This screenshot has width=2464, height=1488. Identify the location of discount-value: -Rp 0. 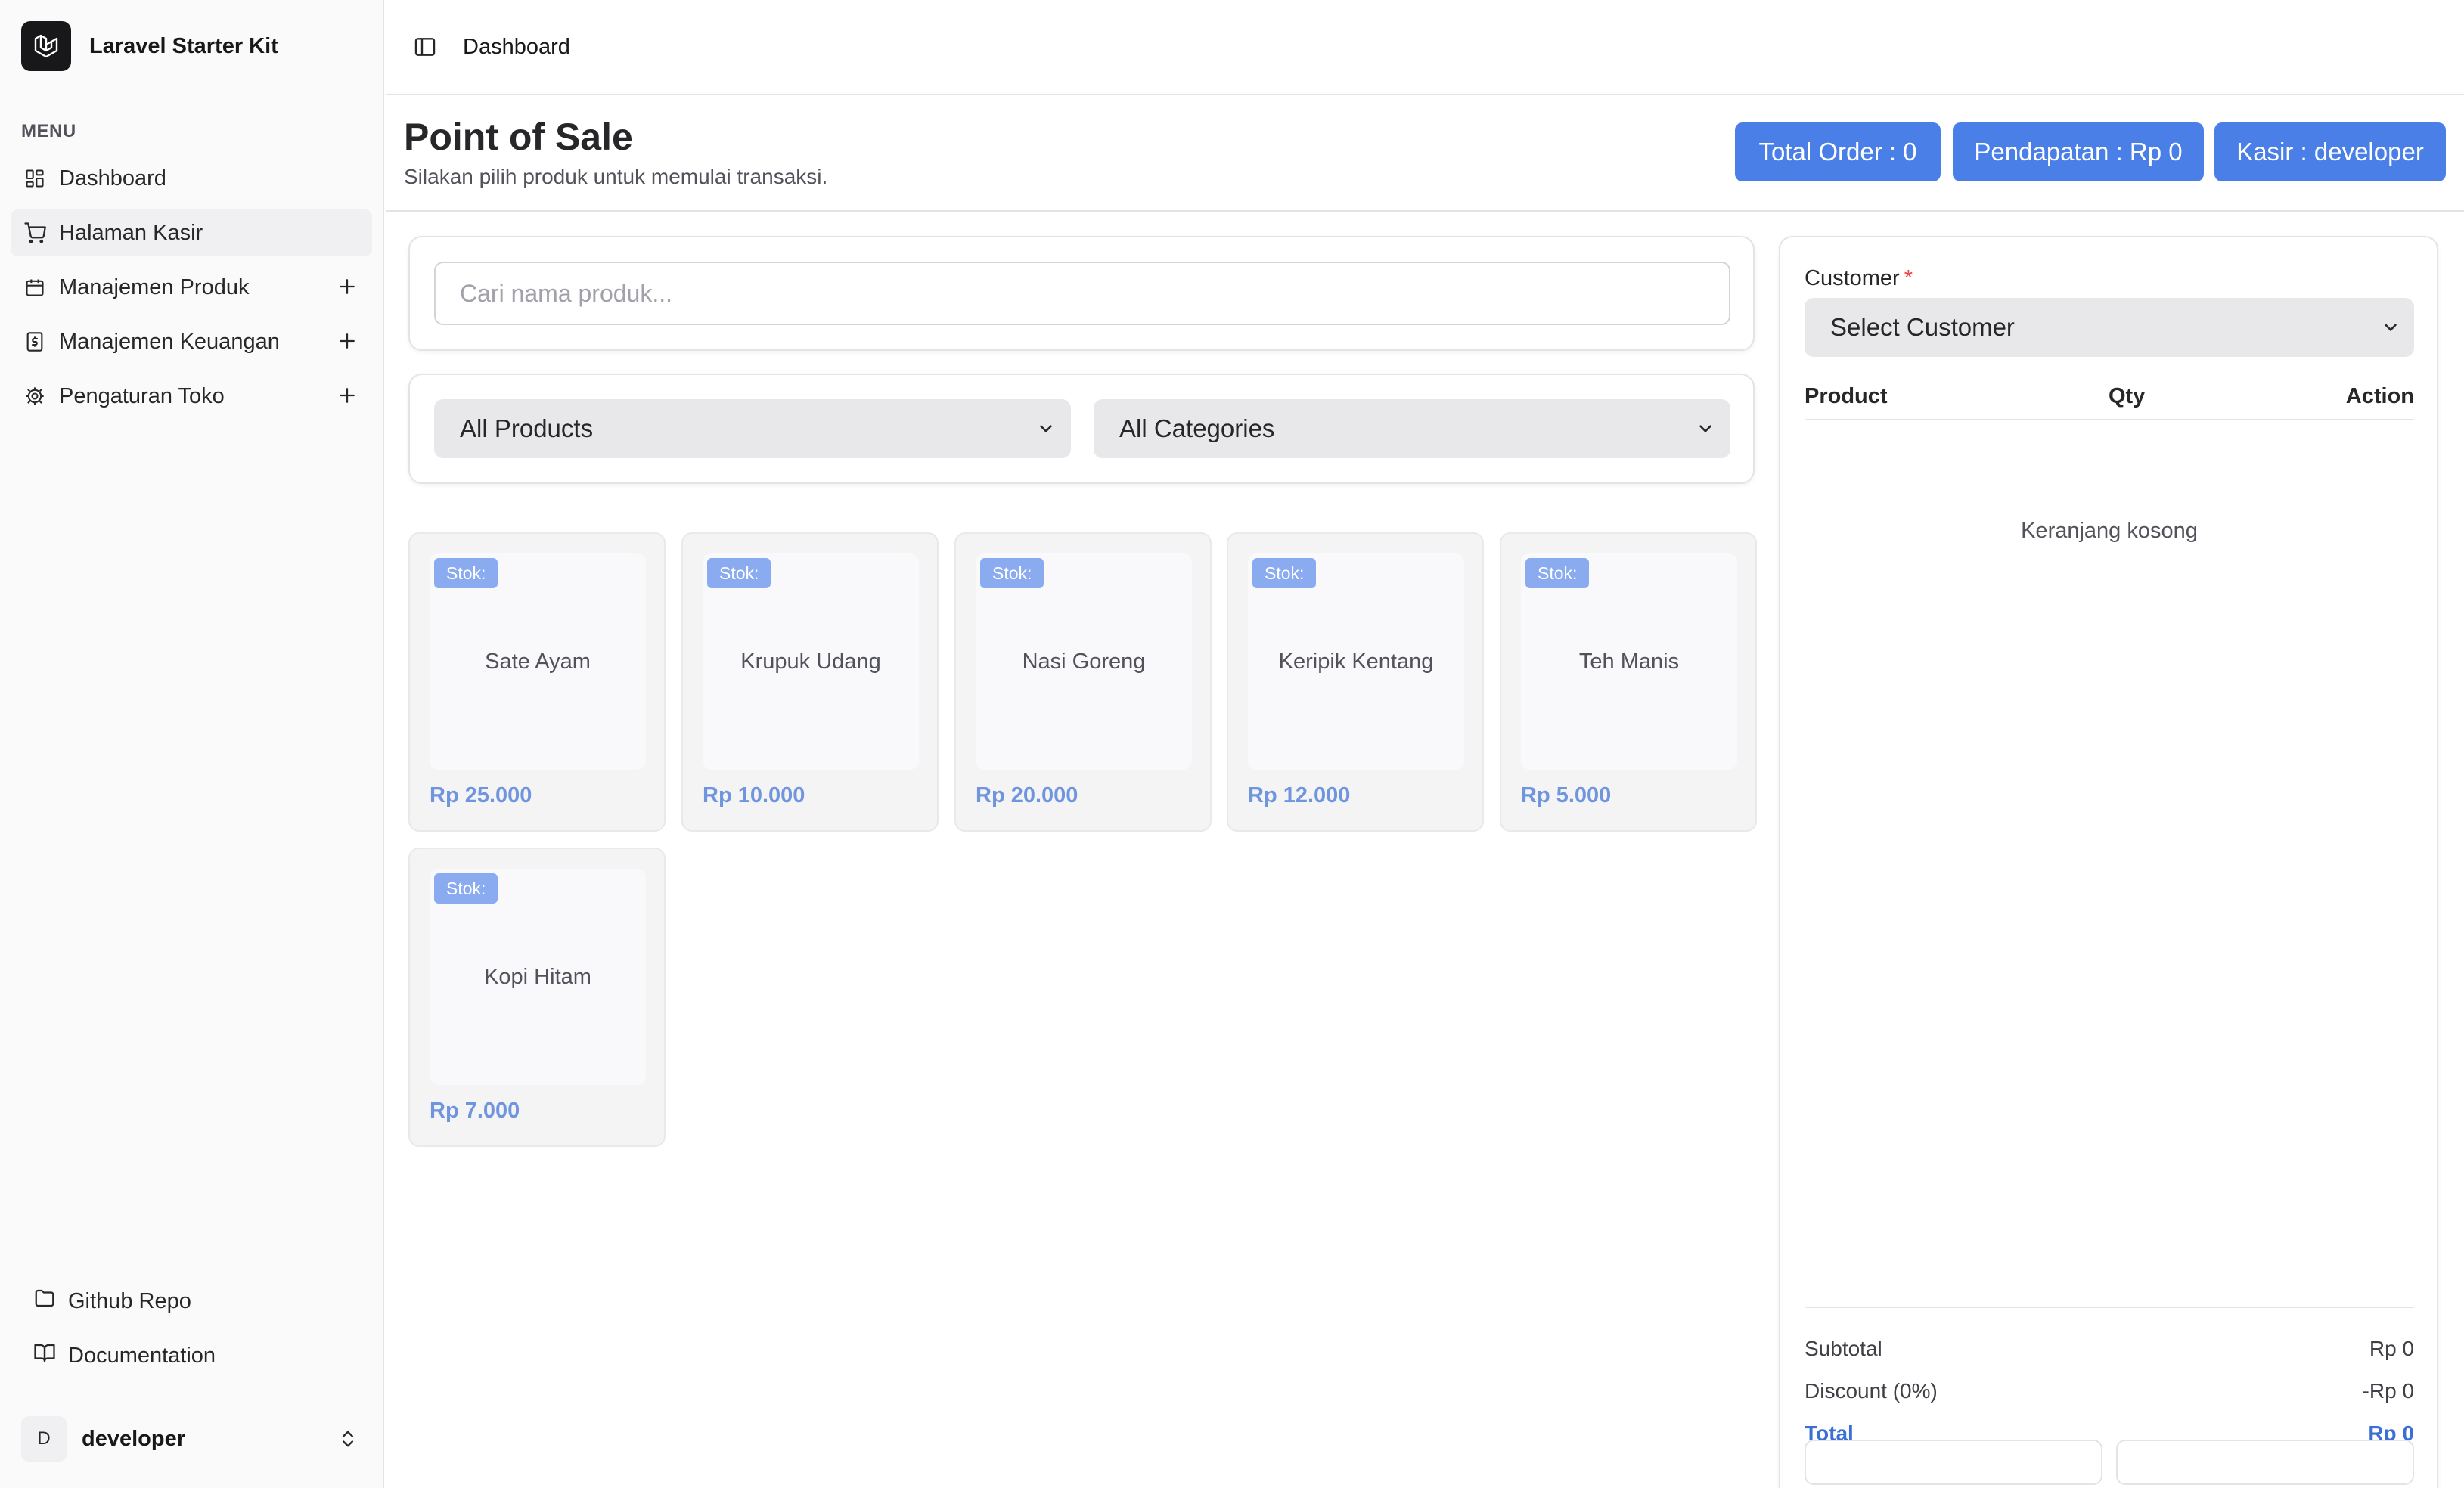
(2388, 1391).